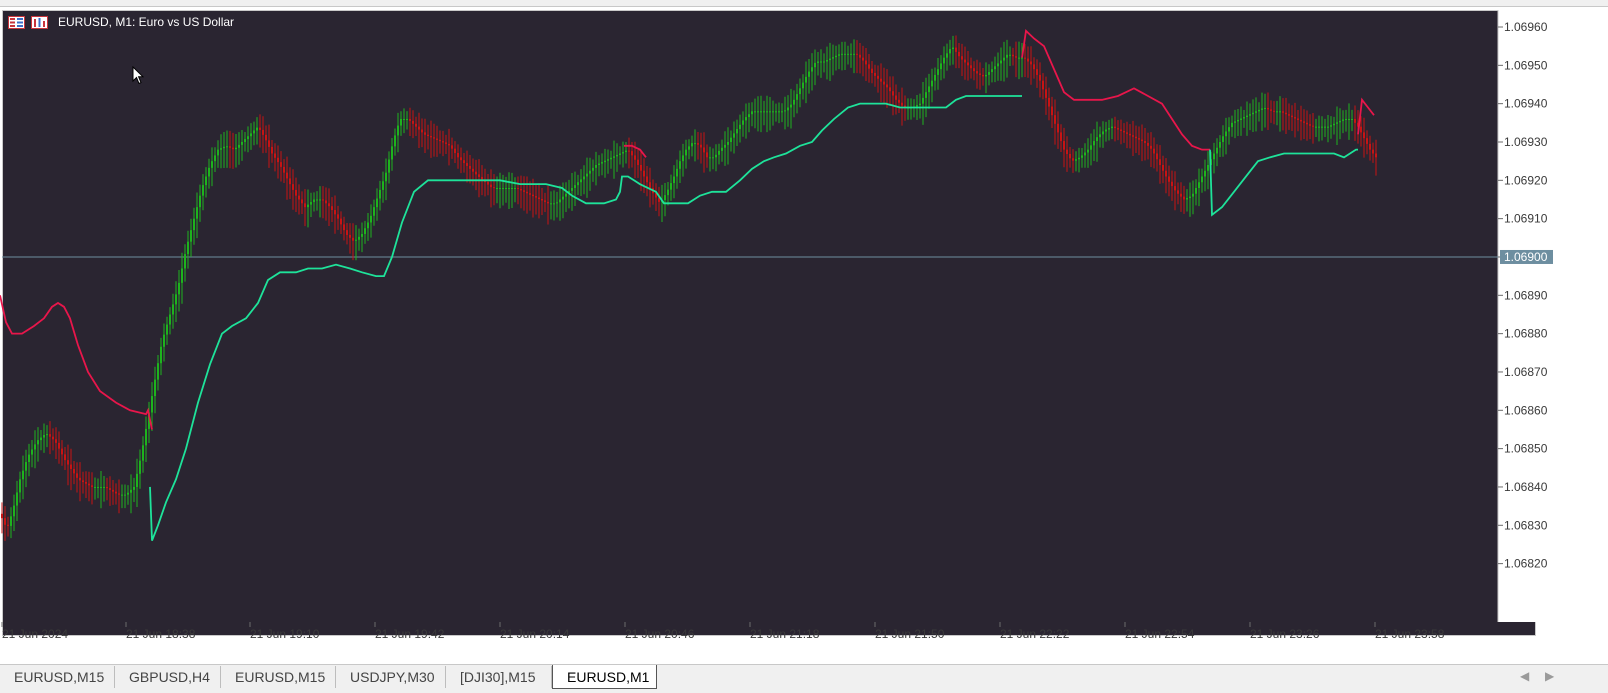 The image size is (1608, 693). Describe the element at coordinates (1549, 676) in the screenshot. I see `scroll-right-icon: ▶` at that location.